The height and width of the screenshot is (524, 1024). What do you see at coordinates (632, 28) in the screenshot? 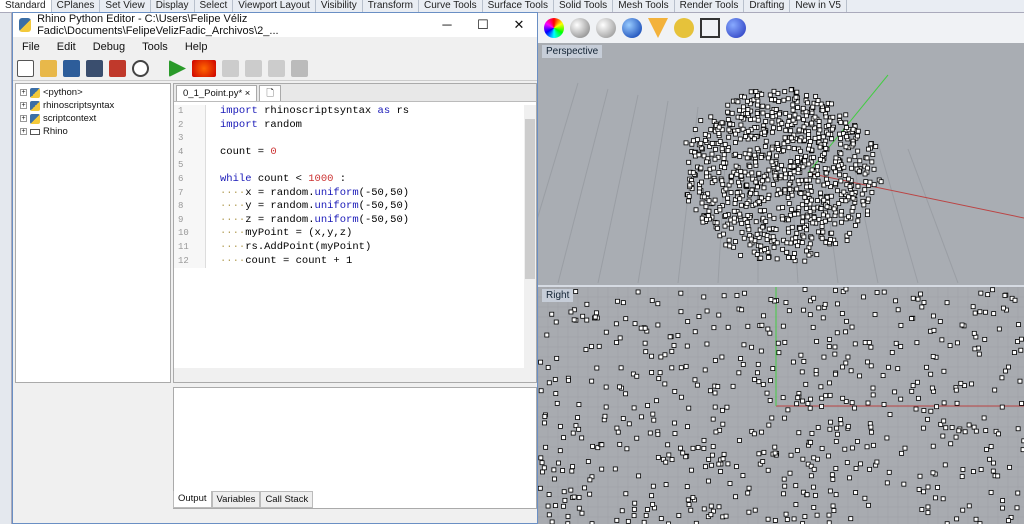
I see `rendered-sphere-icon` at bounding box center [632, 28].